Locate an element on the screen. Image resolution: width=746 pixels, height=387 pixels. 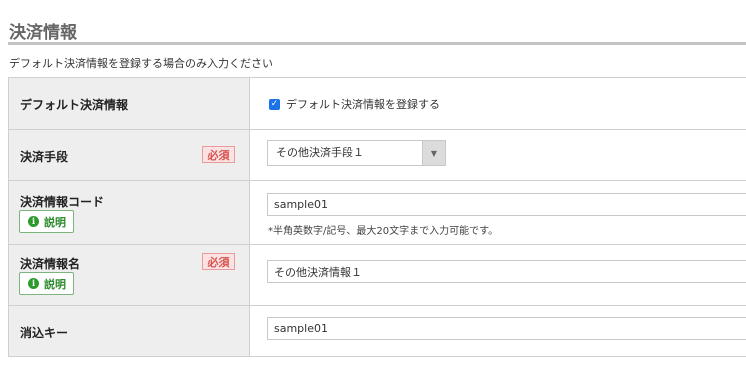
chevron-down-icon: ▼ is located at coordinates (433, 153).